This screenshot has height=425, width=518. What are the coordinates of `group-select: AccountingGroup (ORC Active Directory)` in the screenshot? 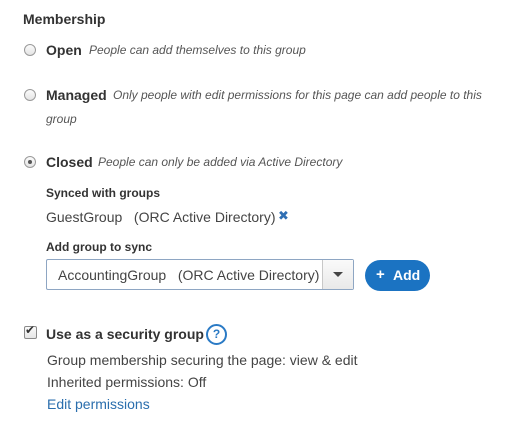 It's located at (200, 274).